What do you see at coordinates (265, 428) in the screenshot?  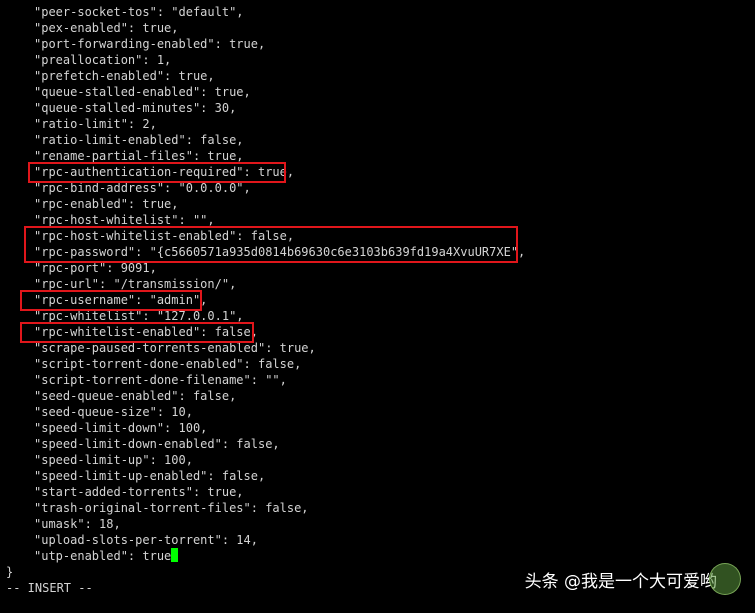 I see `code-line: "speed-limit-down": 100,` at bounding box center [265, 428].